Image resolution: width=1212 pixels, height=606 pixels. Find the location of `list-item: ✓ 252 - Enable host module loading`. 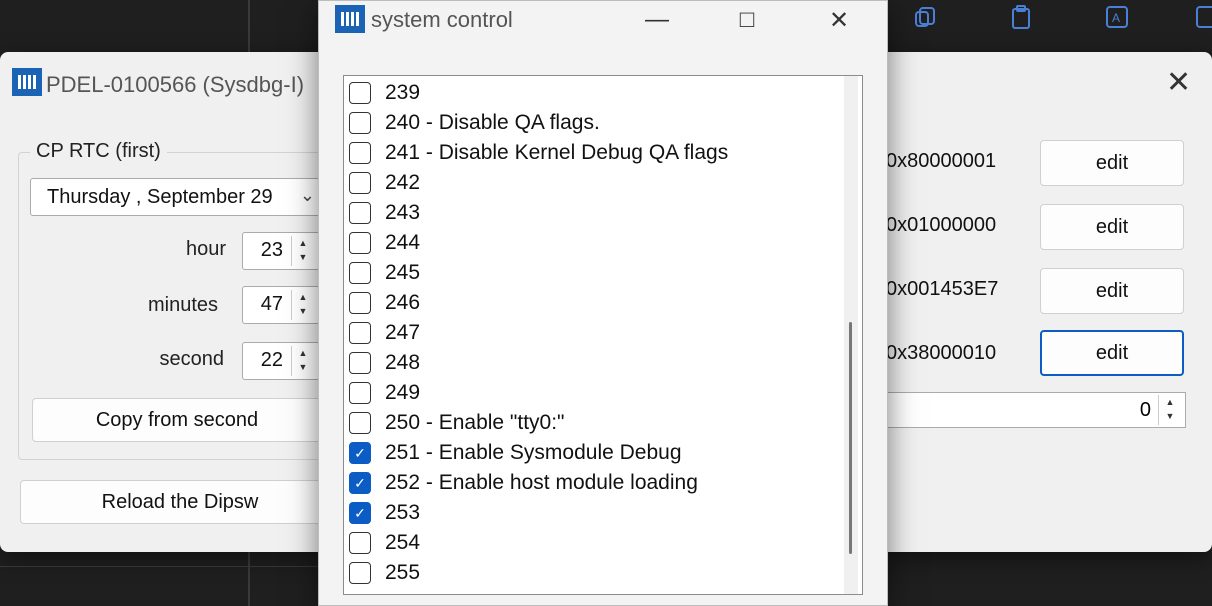

list-item: ✓ 252 - Enable host module loading is located at coordinates (589, 483).